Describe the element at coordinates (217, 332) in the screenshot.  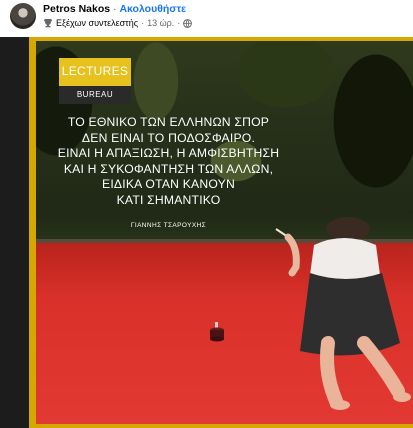
I see `ashtray-illustration` at that location.